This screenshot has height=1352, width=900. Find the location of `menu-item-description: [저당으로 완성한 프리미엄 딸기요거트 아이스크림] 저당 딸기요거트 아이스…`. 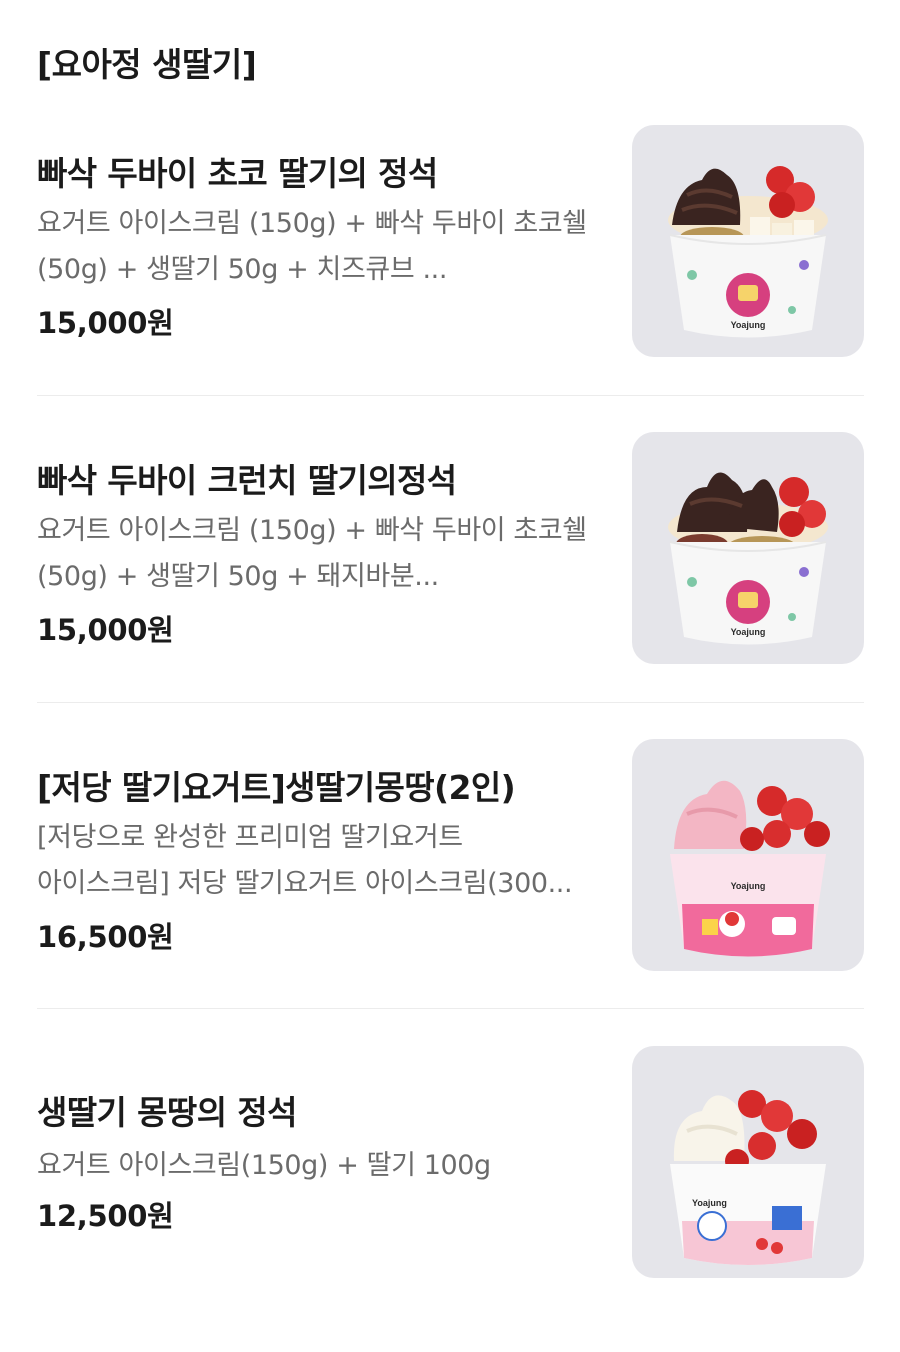

menu-item-description: [저당으로 완성한 프리미엄 딸기요거트 아이스크림] 저당 딸기요거트 아이스… is located at coordinates (305, 860).